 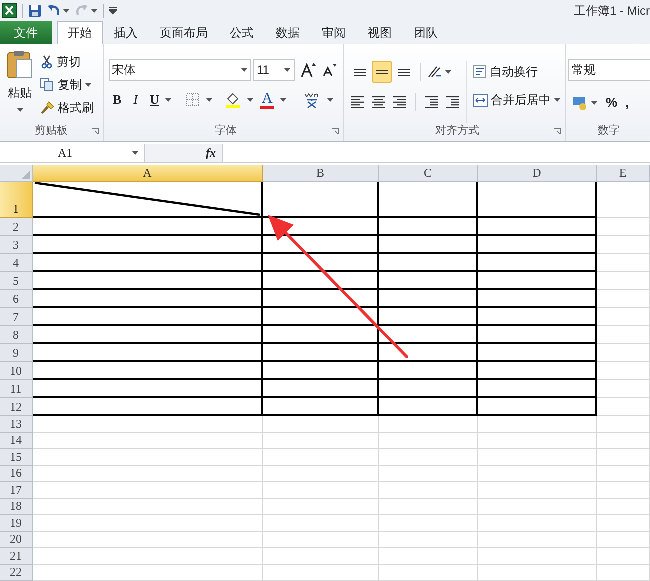 What do you see at coordinates (16, 317) in the screenshot?
I see `row-header: 7` at bounding box center [16, 317].